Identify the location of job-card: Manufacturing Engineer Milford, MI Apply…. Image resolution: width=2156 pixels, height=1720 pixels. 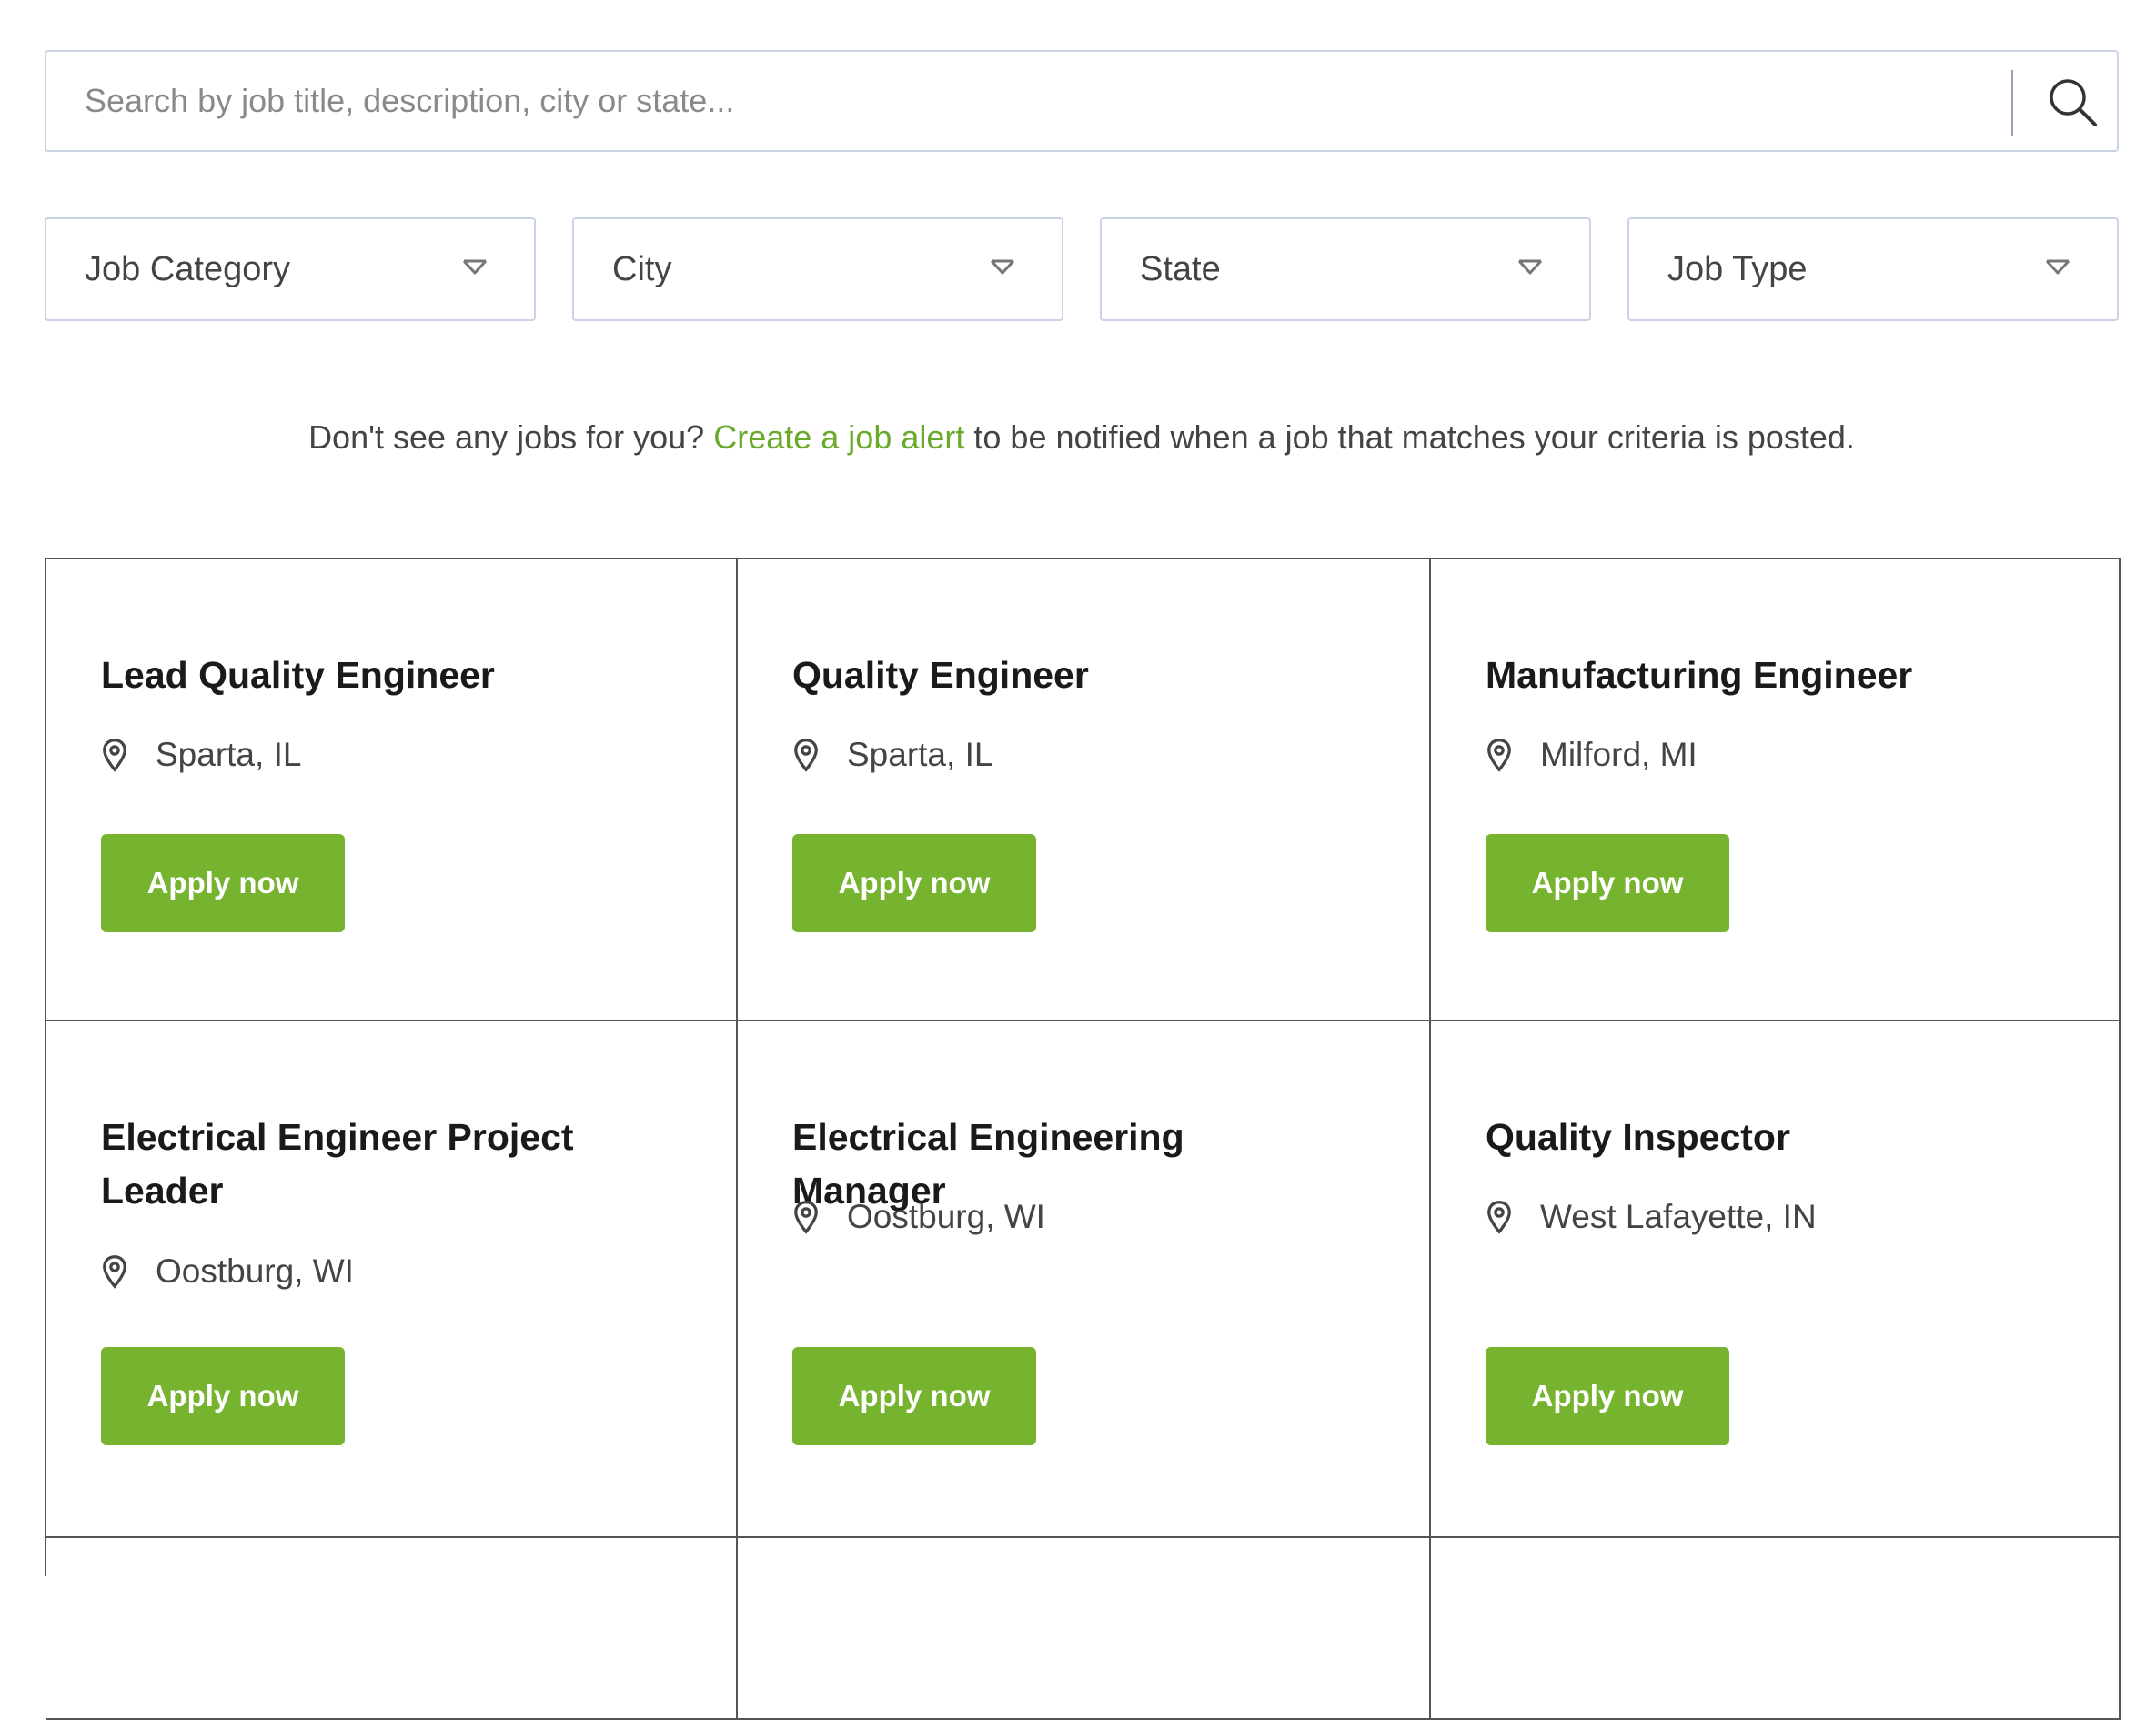
(1776, 790).